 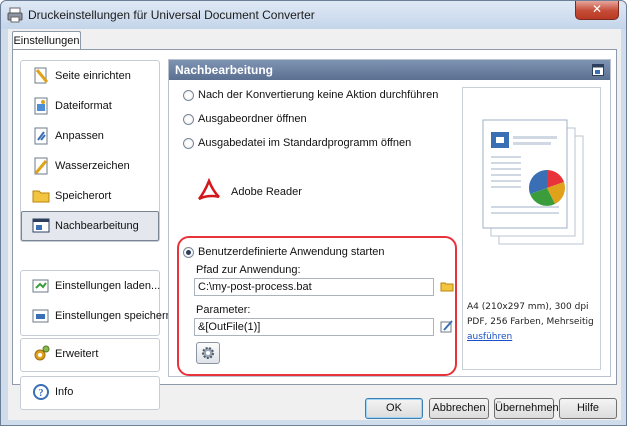 What do you see at coordinates (40, 286) in the screenshot?
I see `load-settings-icon` at bounding box center [40, 286].